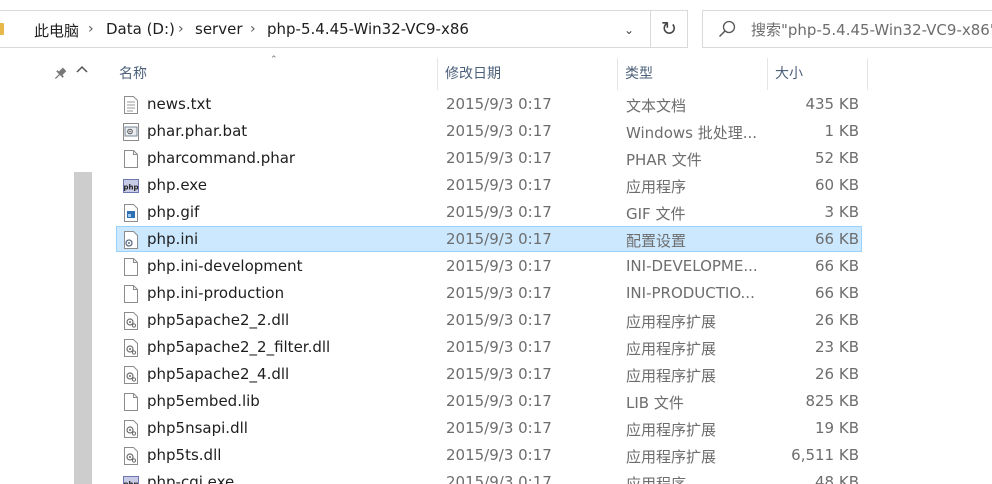  What do you see at coordinates (216, 293) in the screenshot?
I see `file-name: php.ini-production` at bounding box center [216, 293].